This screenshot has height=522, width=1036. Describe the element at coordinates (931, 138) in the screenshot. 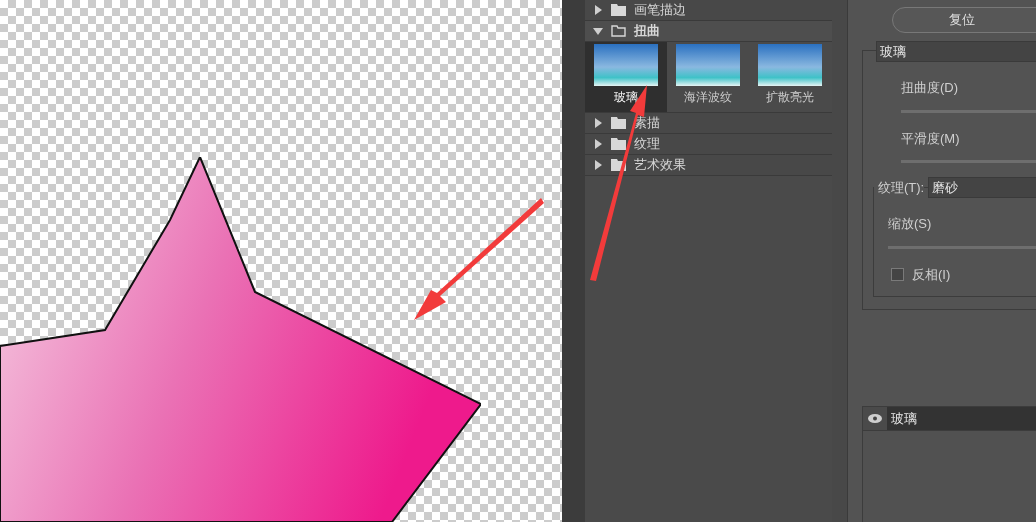

I see `slider-label: 平滑度(M)` at that location.